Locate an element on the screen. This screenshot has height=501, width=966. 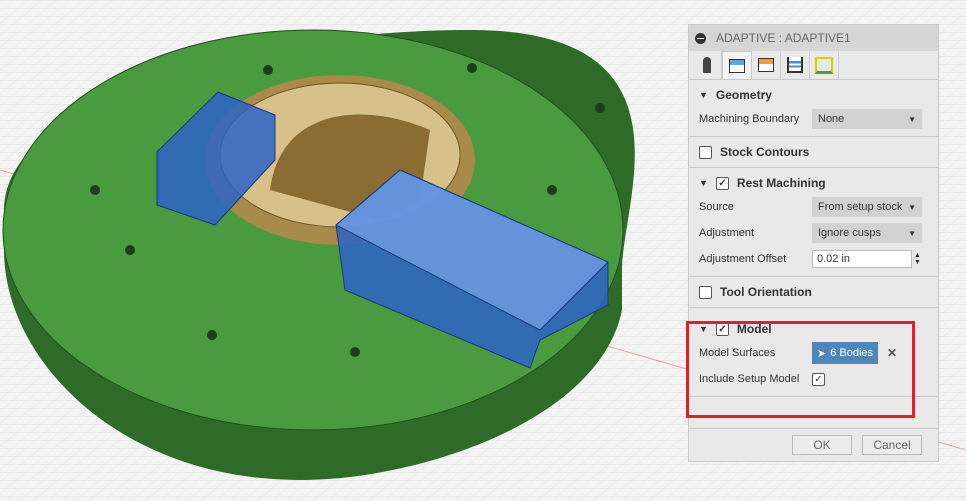
linking-icon is located at coordinates (824, 65).